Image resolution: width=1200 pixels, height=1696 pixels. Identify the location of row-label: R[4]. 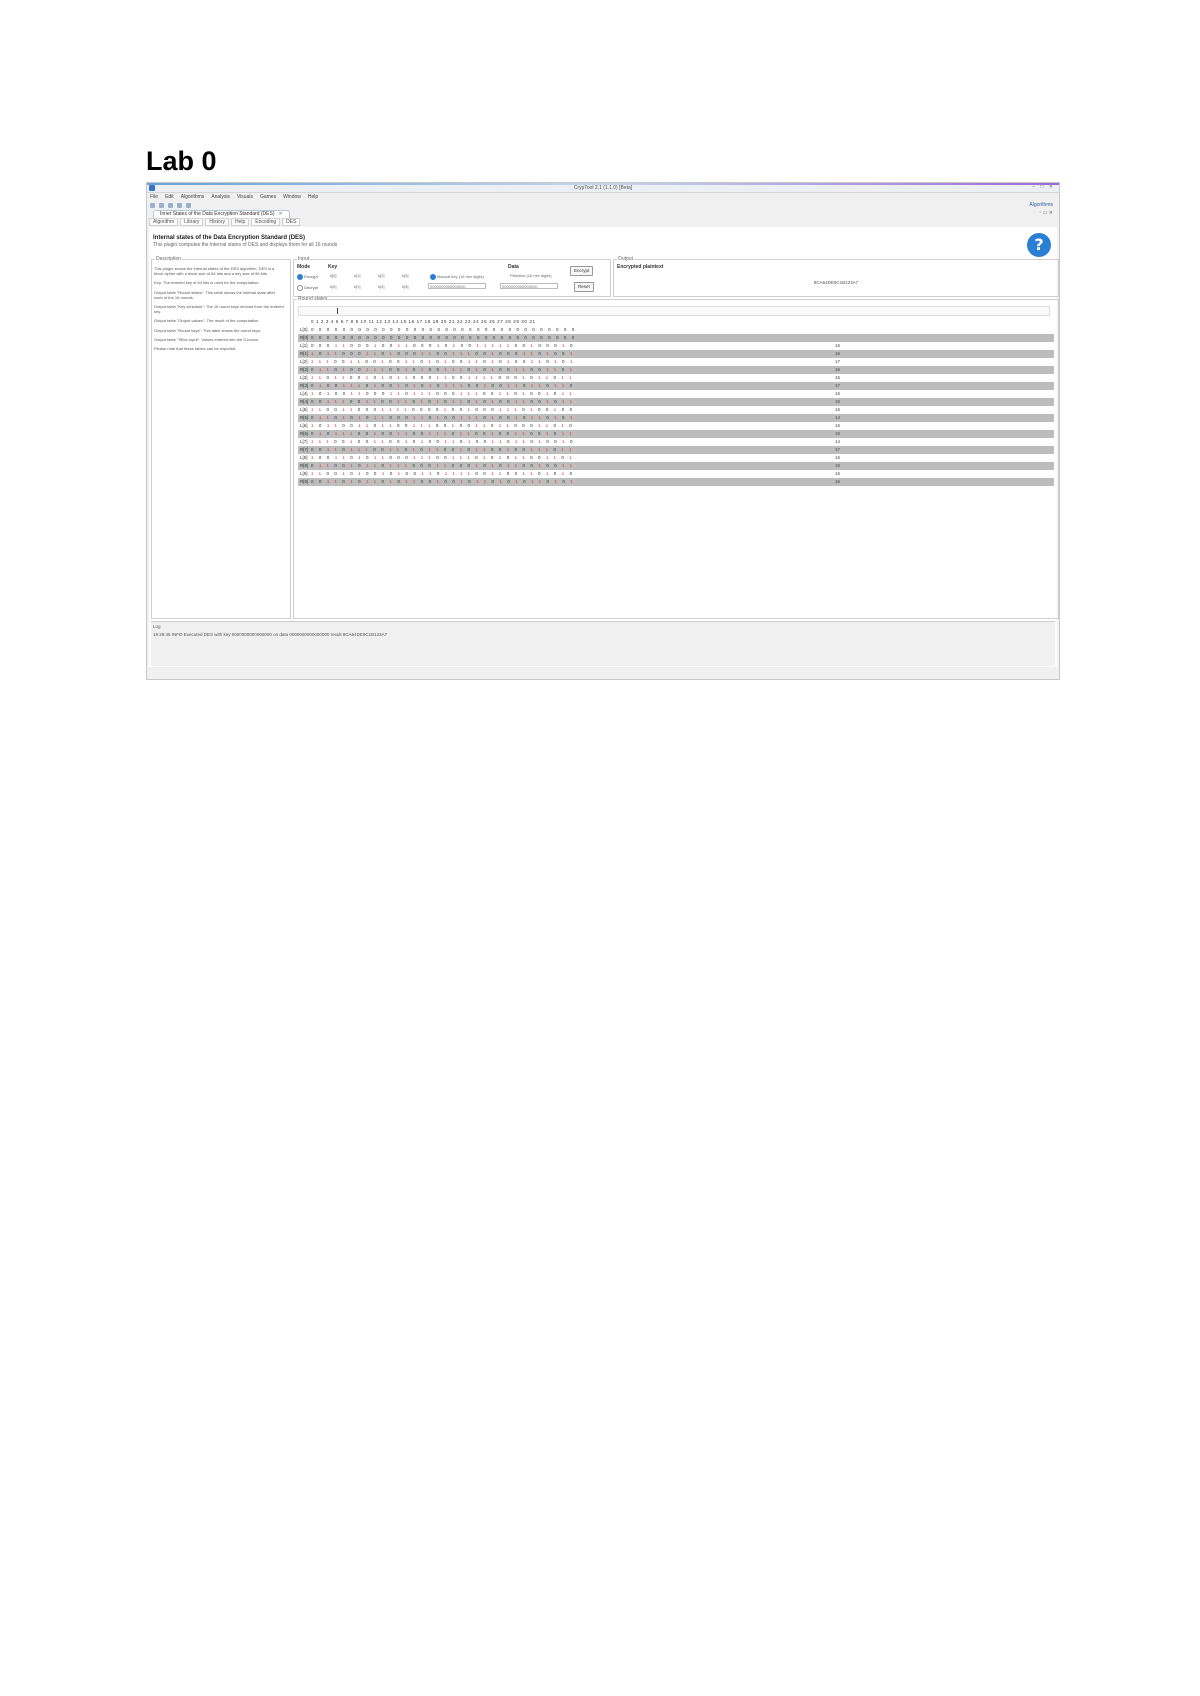
(304, 401).